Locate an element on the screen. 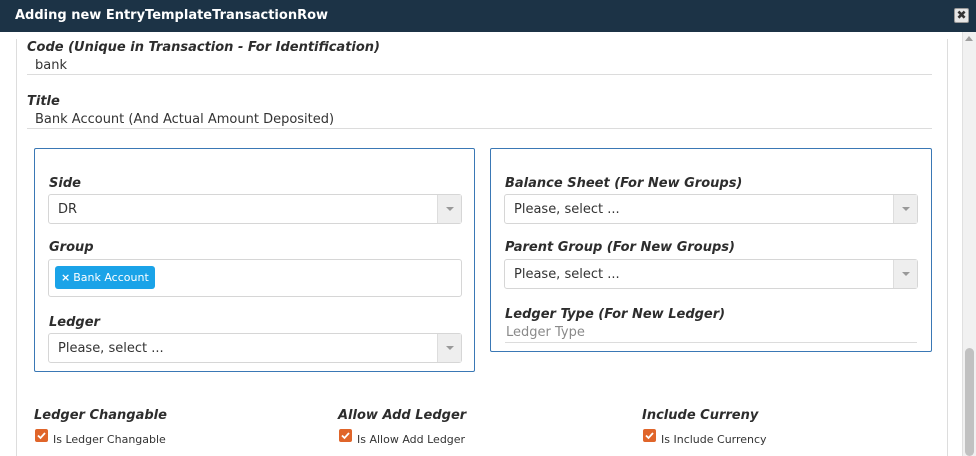 Image resolution: width=976 pixels, height=456 pixels. allow-add-ledger-label: Allow Add Ledger is located at coordinates (402, 415).